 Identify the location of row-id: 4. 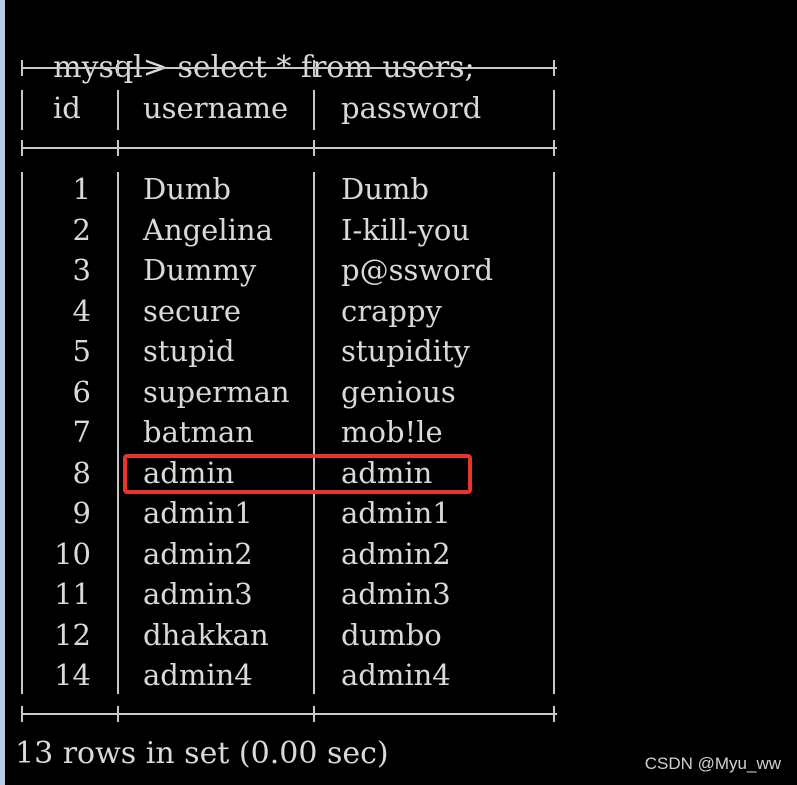
(81, 311).